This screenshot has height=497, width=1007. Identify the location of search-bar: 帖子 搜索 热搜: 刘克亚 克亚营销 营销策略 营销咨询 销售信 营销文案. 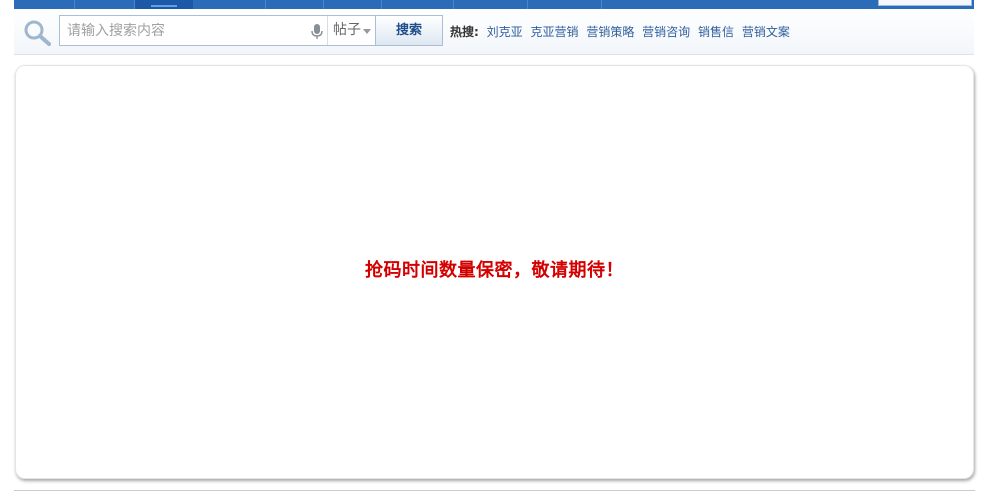
(494, 32).